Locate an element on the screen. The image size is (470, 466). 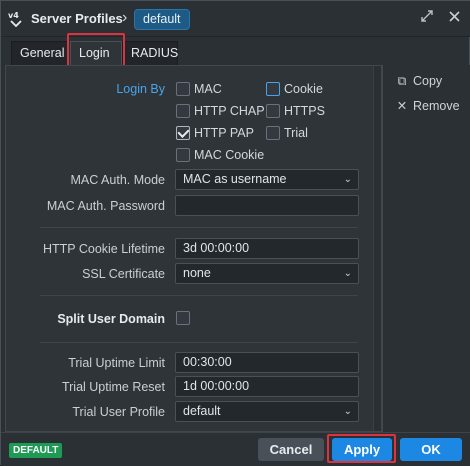
login-by-label: Login By is located at coordinates (140, 89).